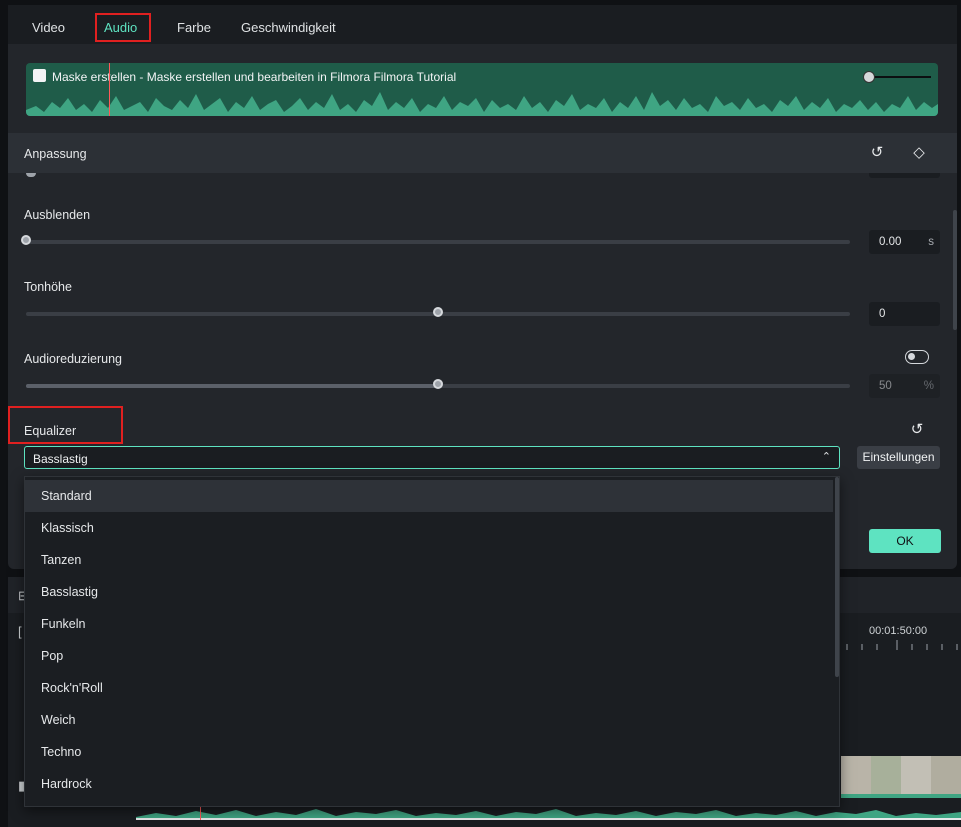 This screenshot has height=827, width=961. I want to click on fadeout-slider, so click(435, 240).